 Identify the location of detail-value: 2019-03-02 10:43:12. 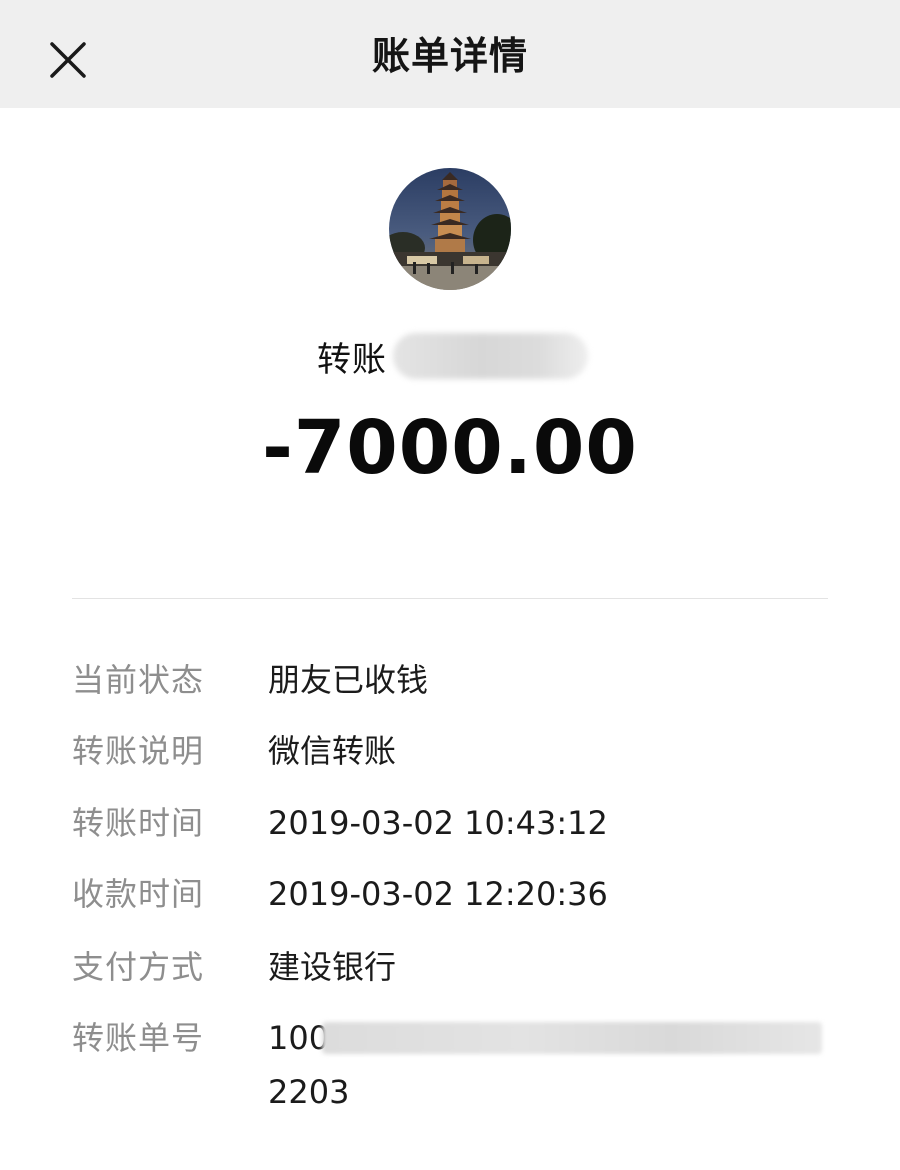
(438, 823).